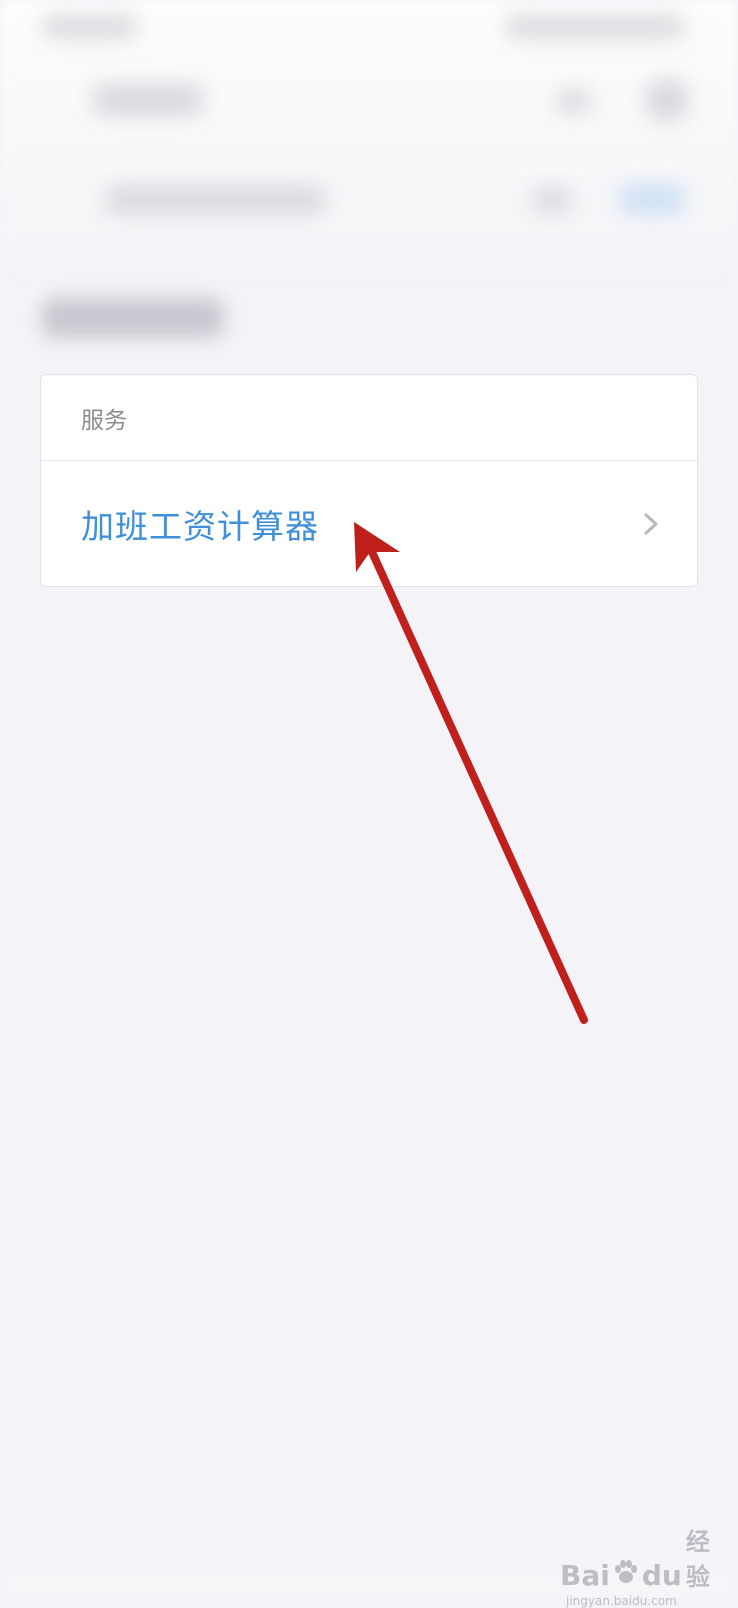 The image size is (738, 1608). I want to click on watermark-logo-text-1: Bai, so click(585, 1575).